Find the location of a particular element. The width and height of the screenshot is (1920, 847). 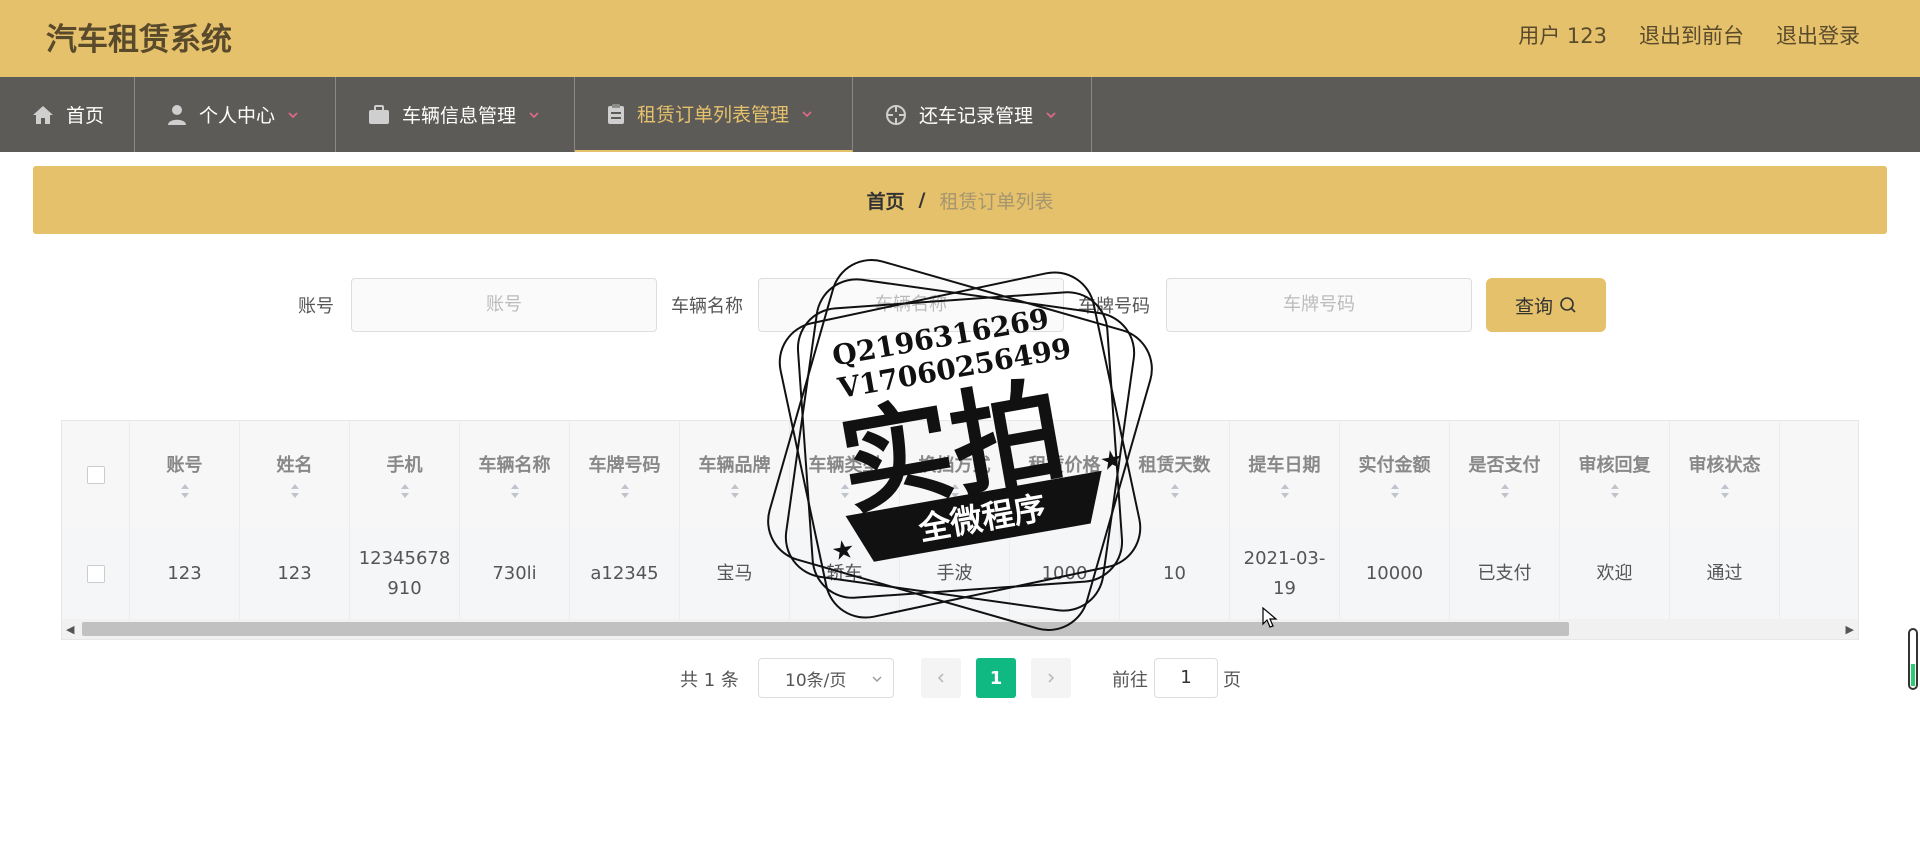

search-button: 查询 is located at coordinates (1546, 305).